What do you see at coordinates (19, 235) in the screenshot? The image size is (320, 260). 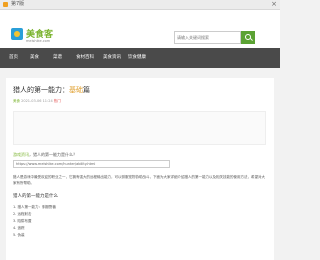 I see `list-item: 5. 伪装` at bounding box center [19, 235].